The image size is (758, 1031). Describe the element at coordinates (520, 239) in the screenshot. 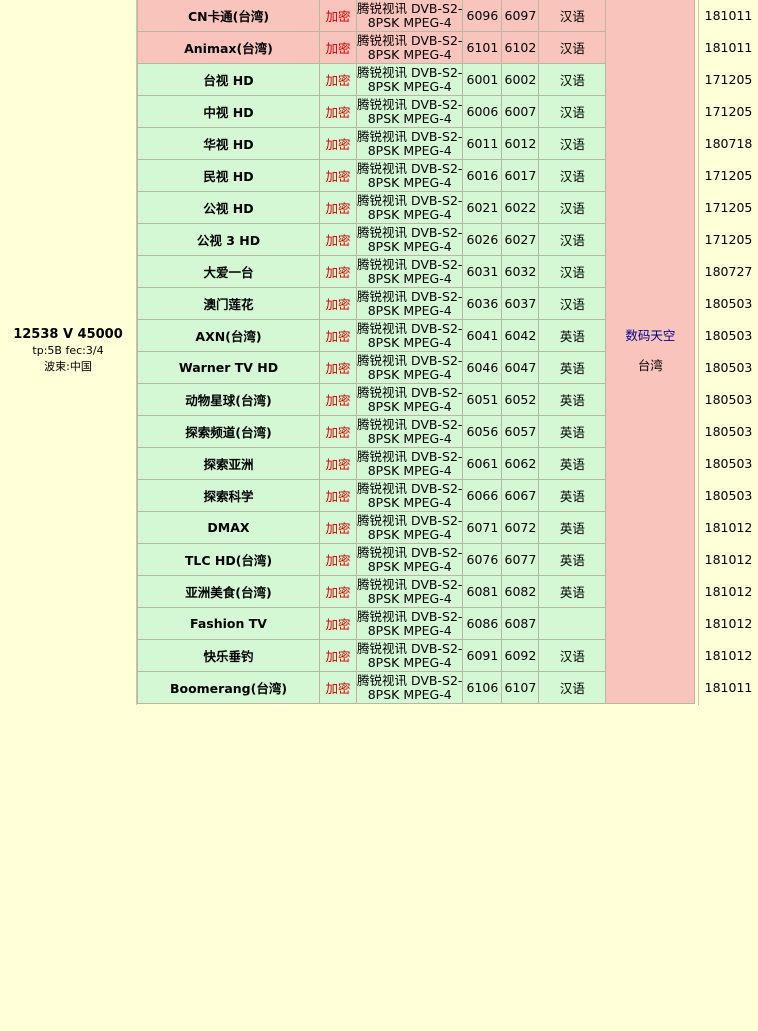

I see `audio-pid: 6027` at that location.